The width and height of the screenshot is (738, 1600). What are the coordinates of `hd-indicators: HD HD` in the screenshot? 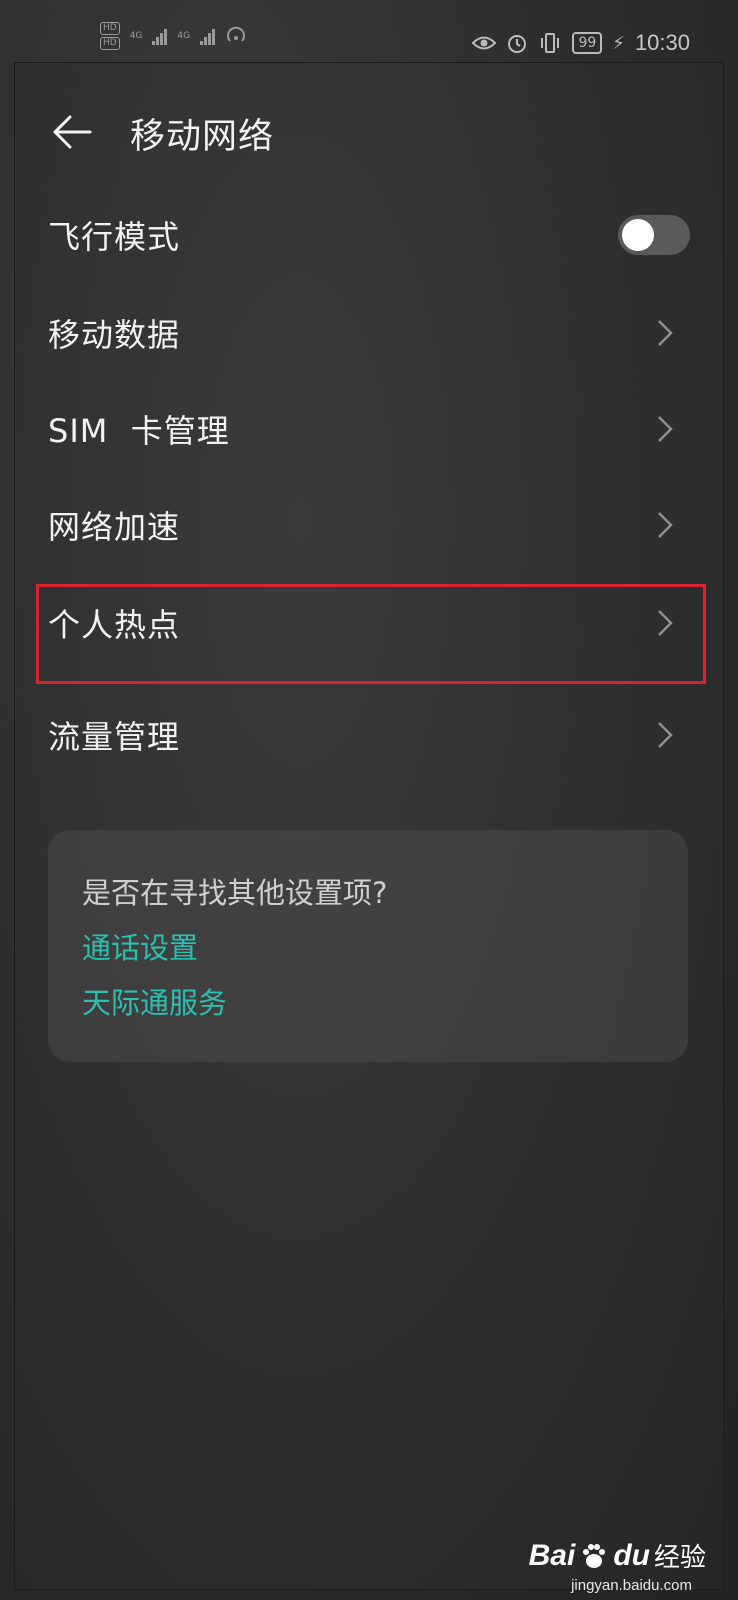 It's located at (110, 36).